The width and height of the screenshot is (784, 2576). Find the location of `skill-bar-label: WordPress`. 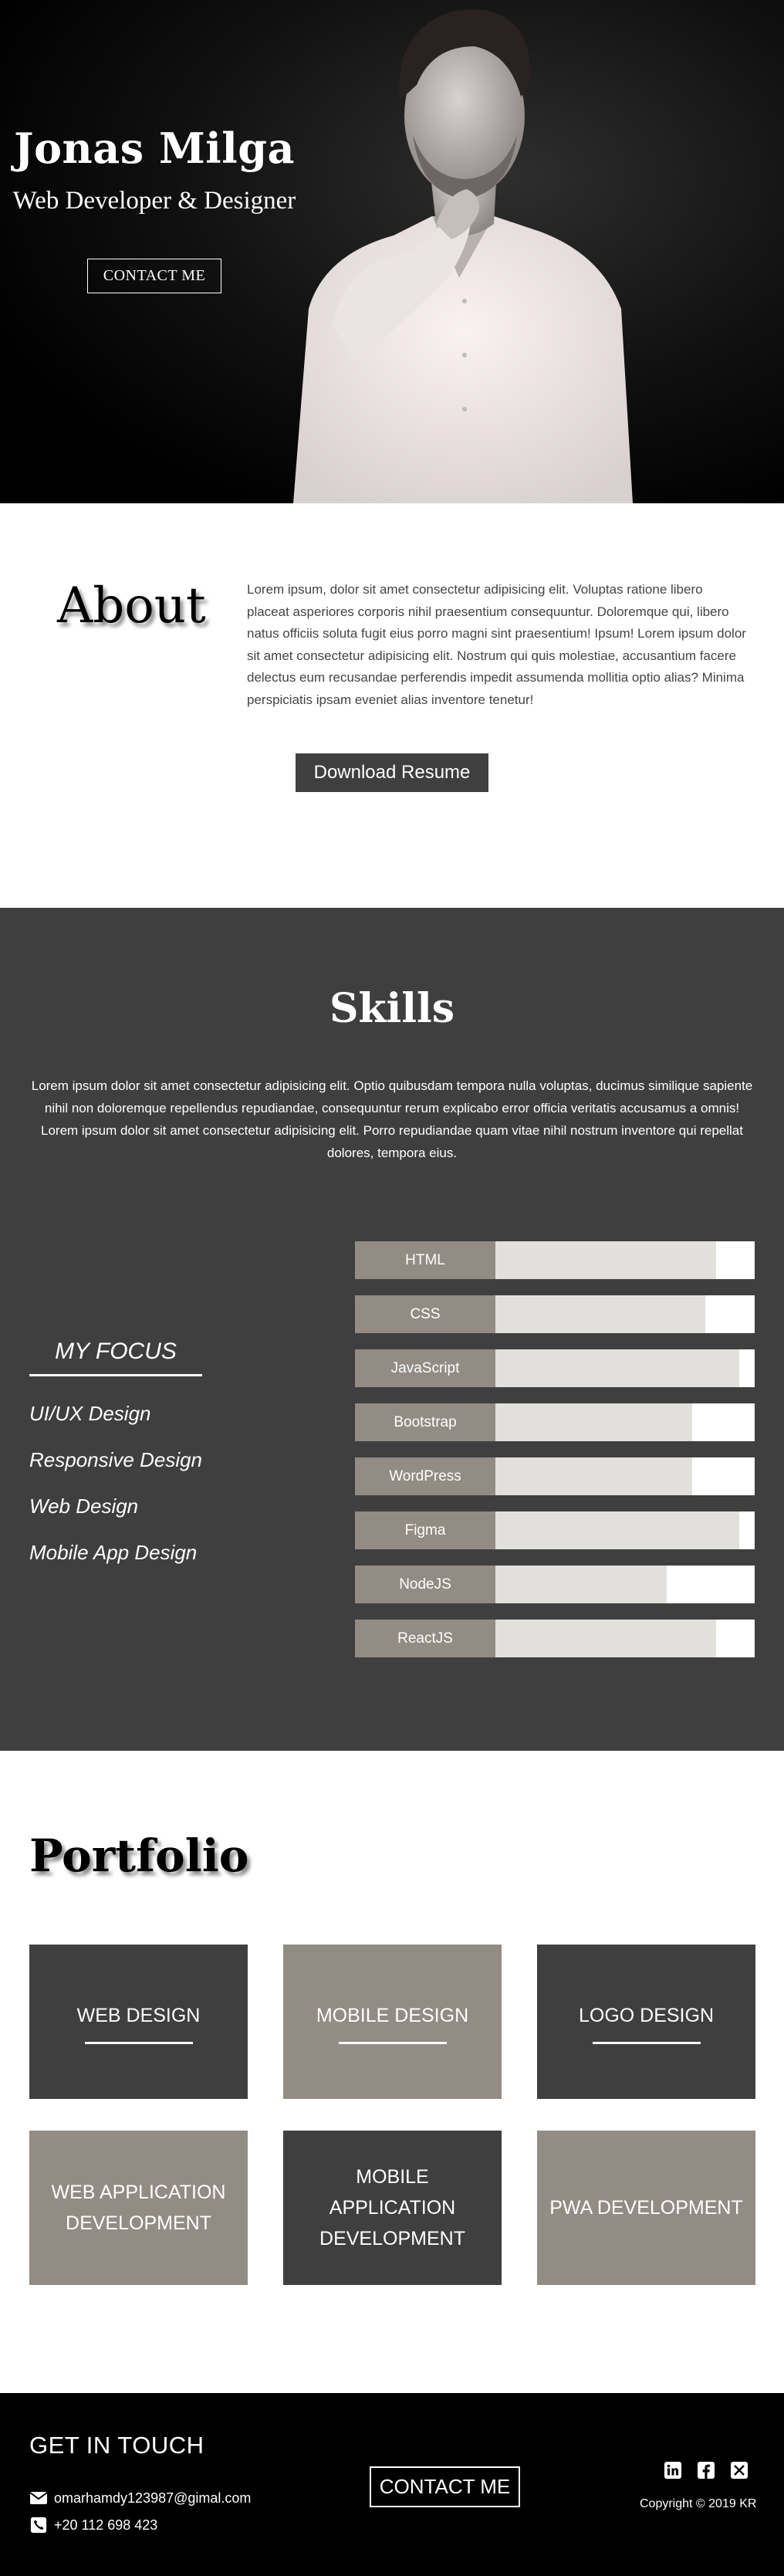

skill-bar-label: WordPress is located at coordinates (425, 1476).